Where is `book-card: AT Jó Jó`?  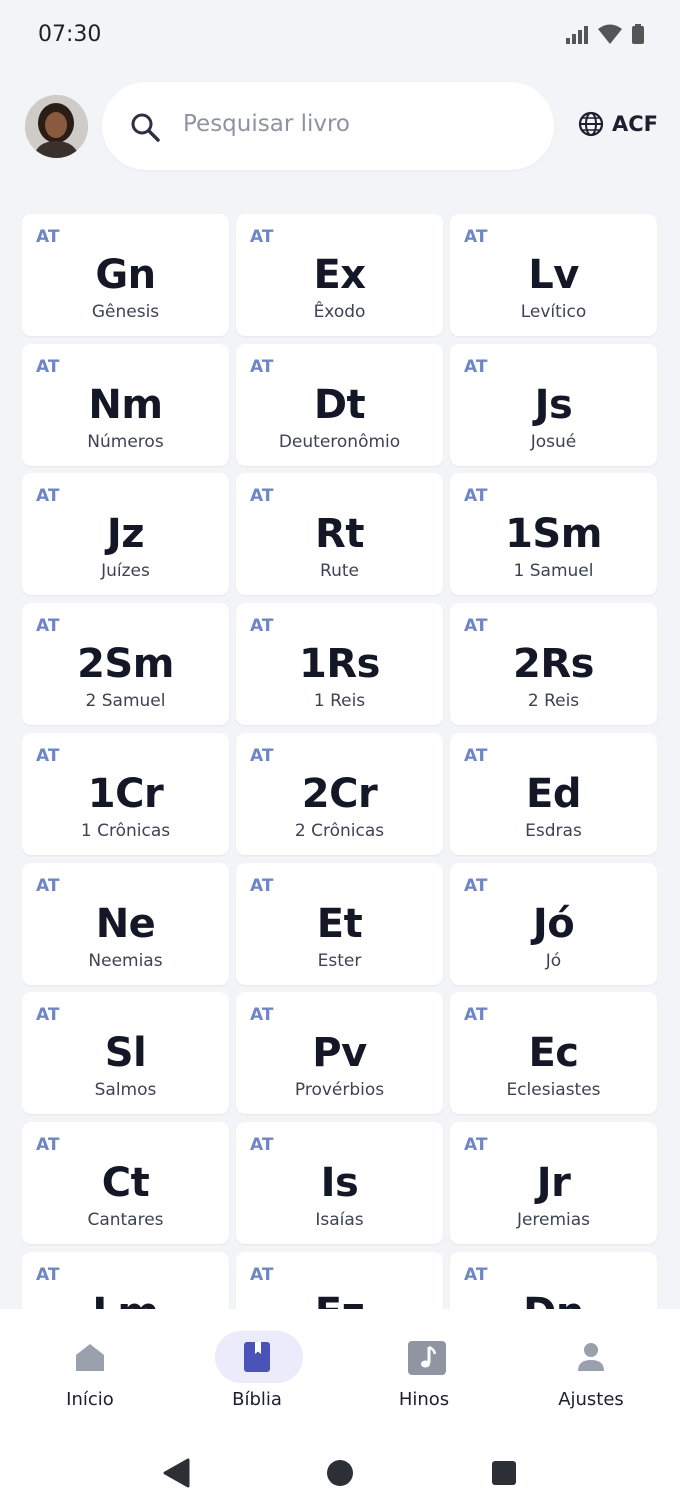 book-card: AT Jó Jó is located at coordinates (553, 924).